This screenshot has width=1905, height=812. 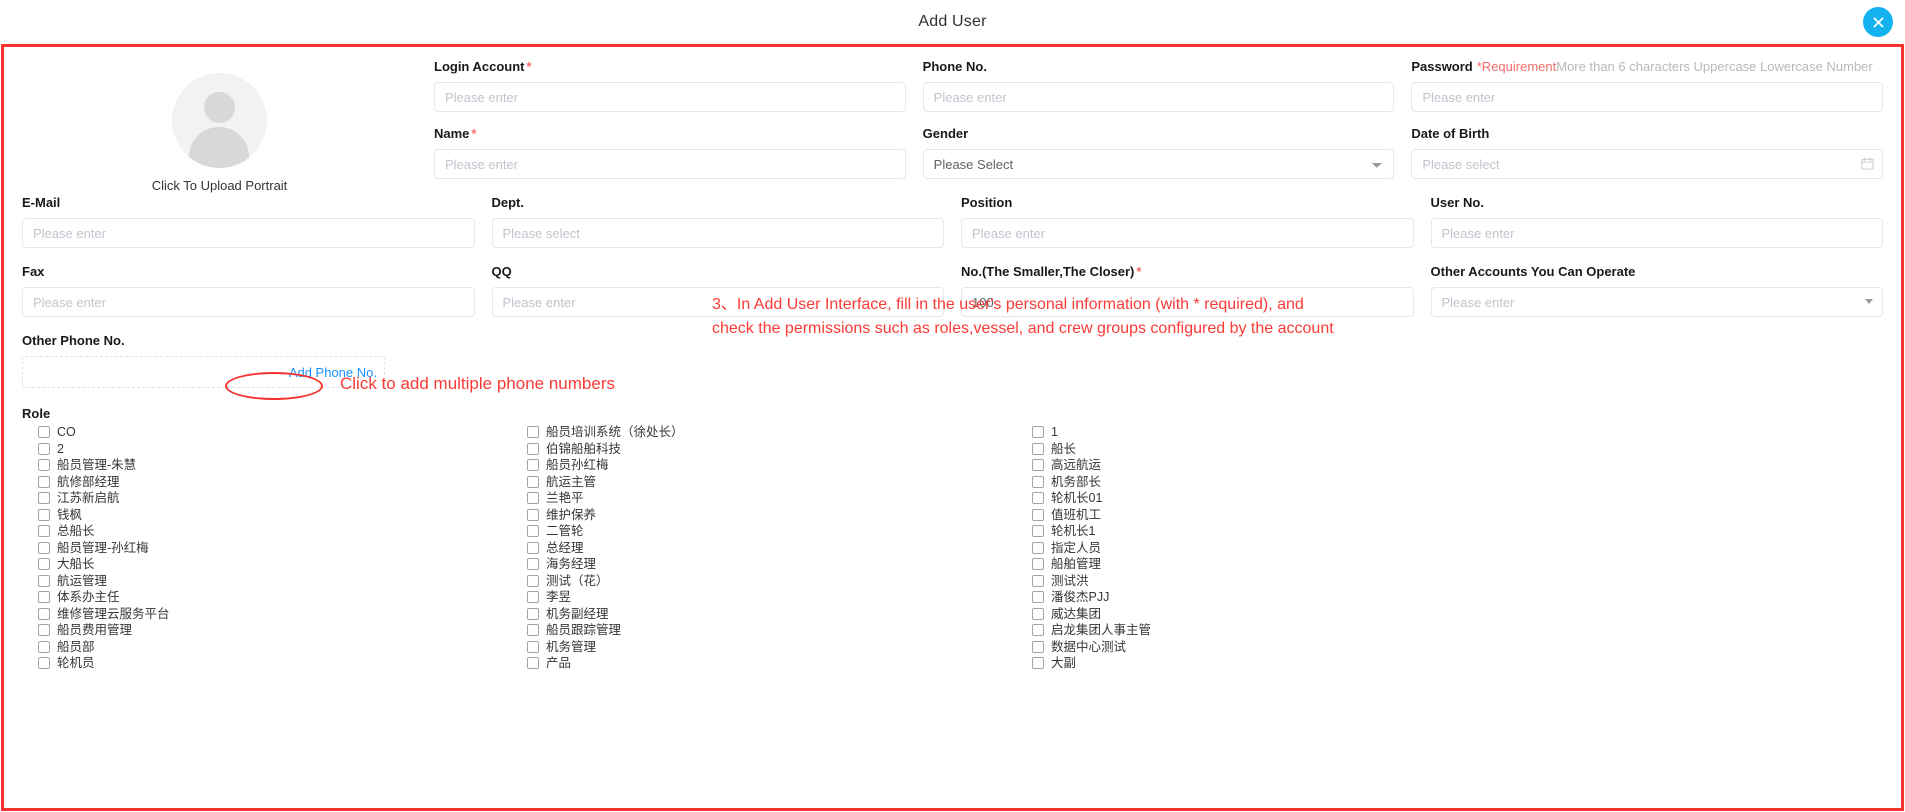 What do you see at coordinates (779, 614) in the screenshot?
I see `role-checkbox-row: 机务副经理` at bounding box center [779, 614].